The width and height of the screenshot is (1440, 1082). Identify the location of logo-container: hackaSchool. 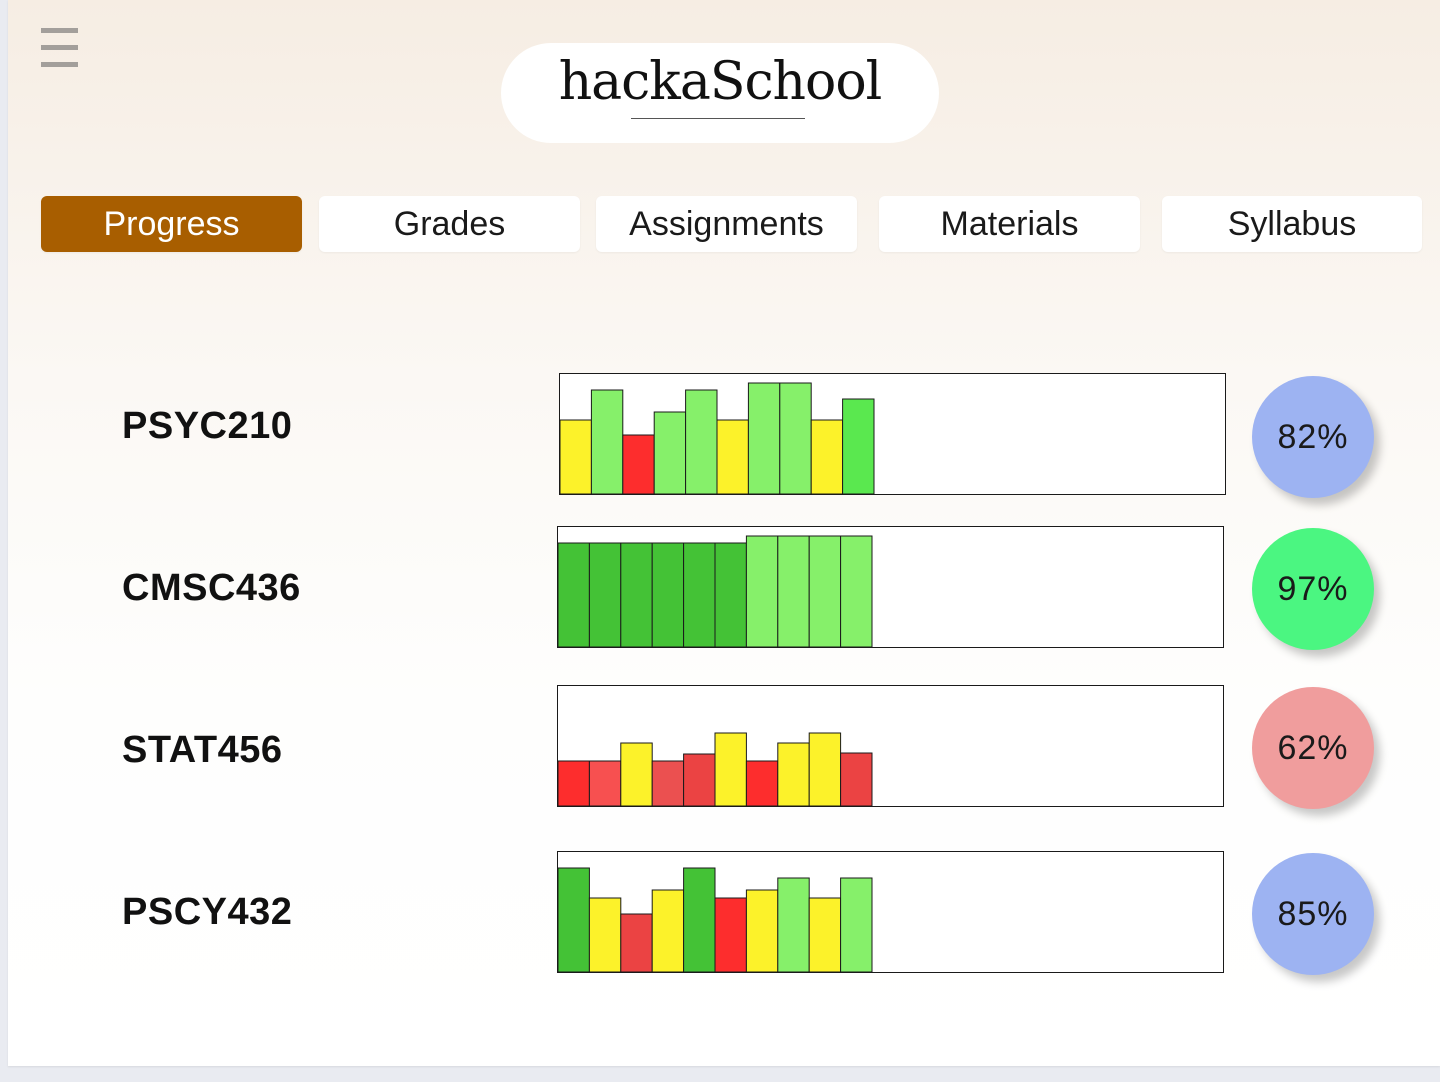
(720, 93).